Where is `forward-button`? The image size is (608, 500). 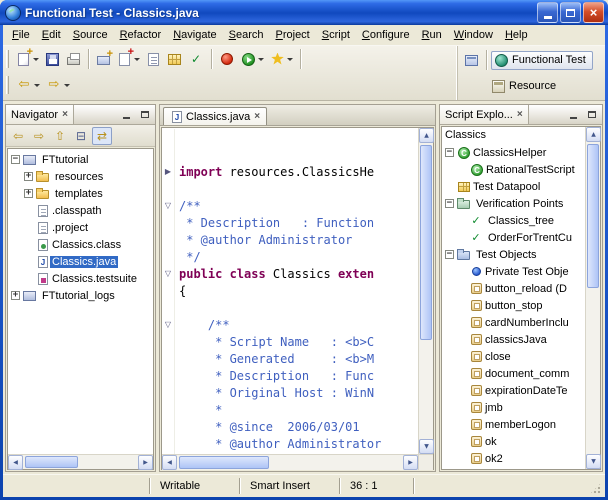
forward-button is located at coordinates (58, 85).